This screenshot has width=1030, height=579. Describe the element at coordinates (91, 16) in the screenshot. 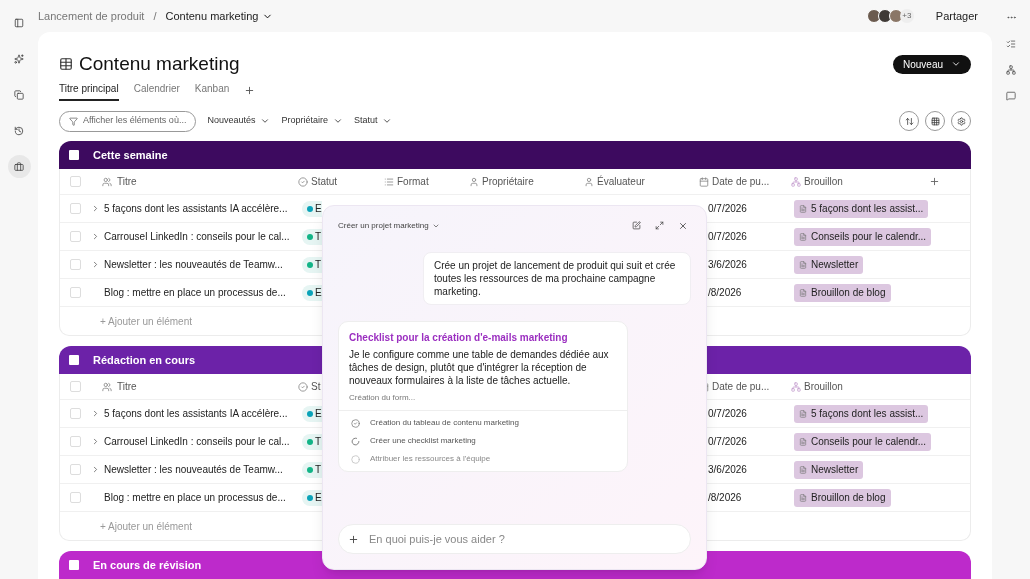

I see `breadcrumb-link: Lancement de produit` at that location.